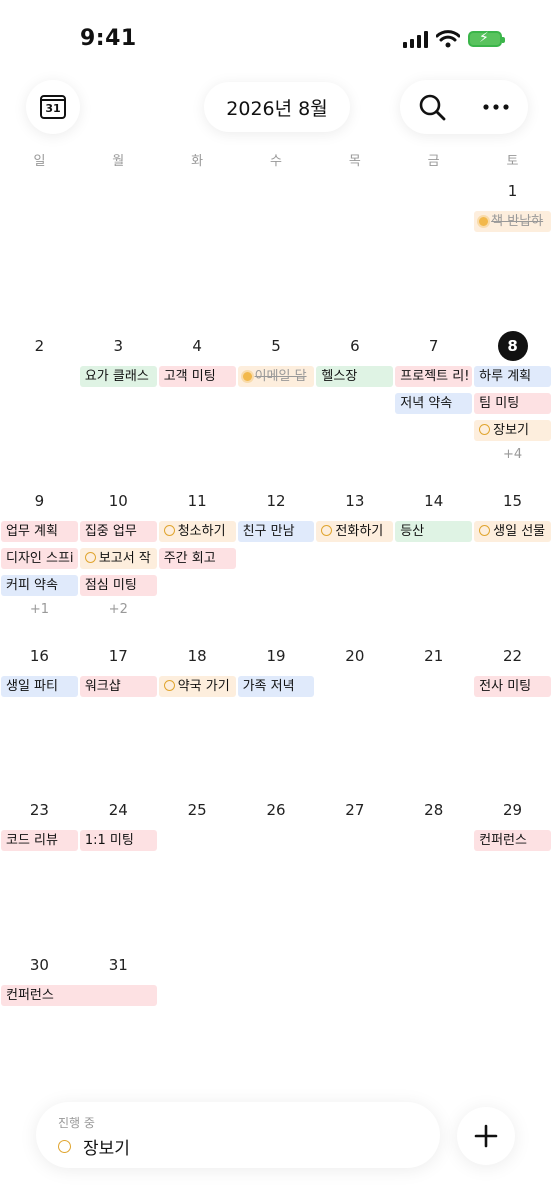 The image size is (552, 1200). Describe the element at coordinates (118, 656) in the screenshot. I see `day-number: 17` at that location.